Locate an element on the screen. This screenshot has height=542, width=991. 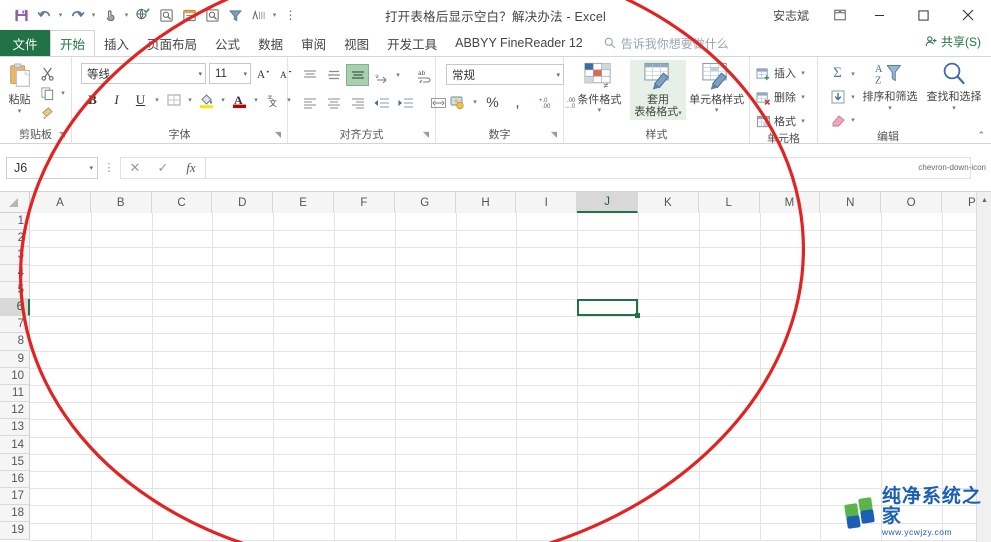
row-header-15: 15 is located at coordinates (15, 462).